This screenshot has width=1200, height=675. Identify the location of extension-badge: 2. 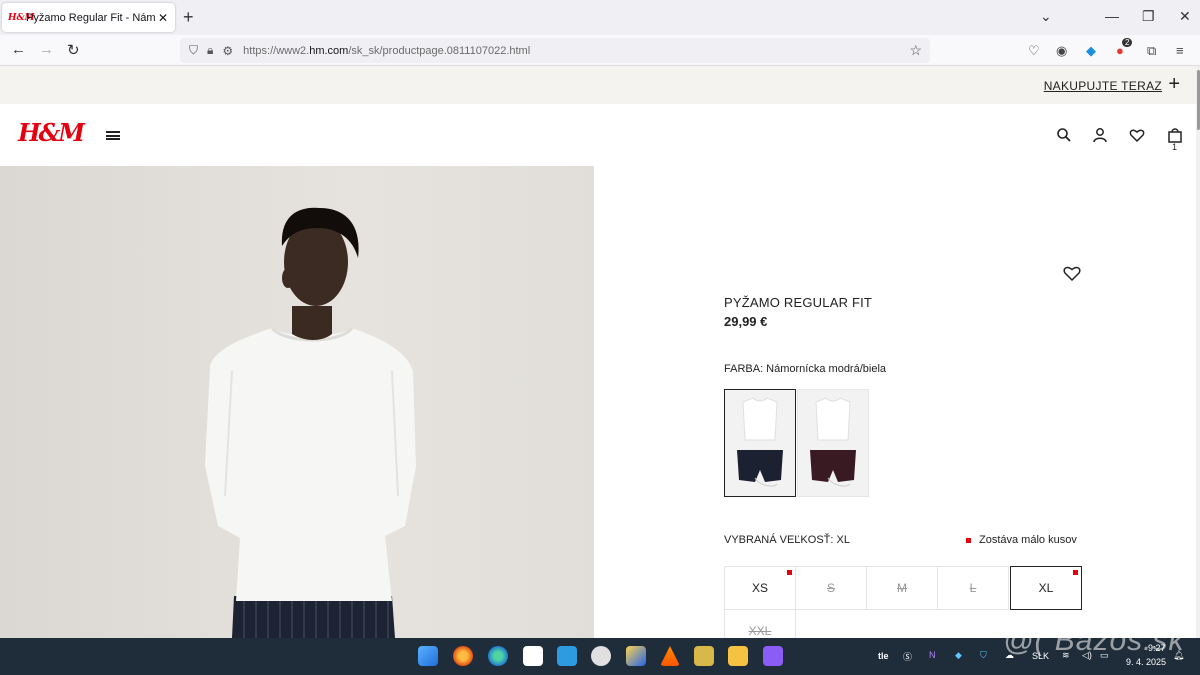
(1127, 42).